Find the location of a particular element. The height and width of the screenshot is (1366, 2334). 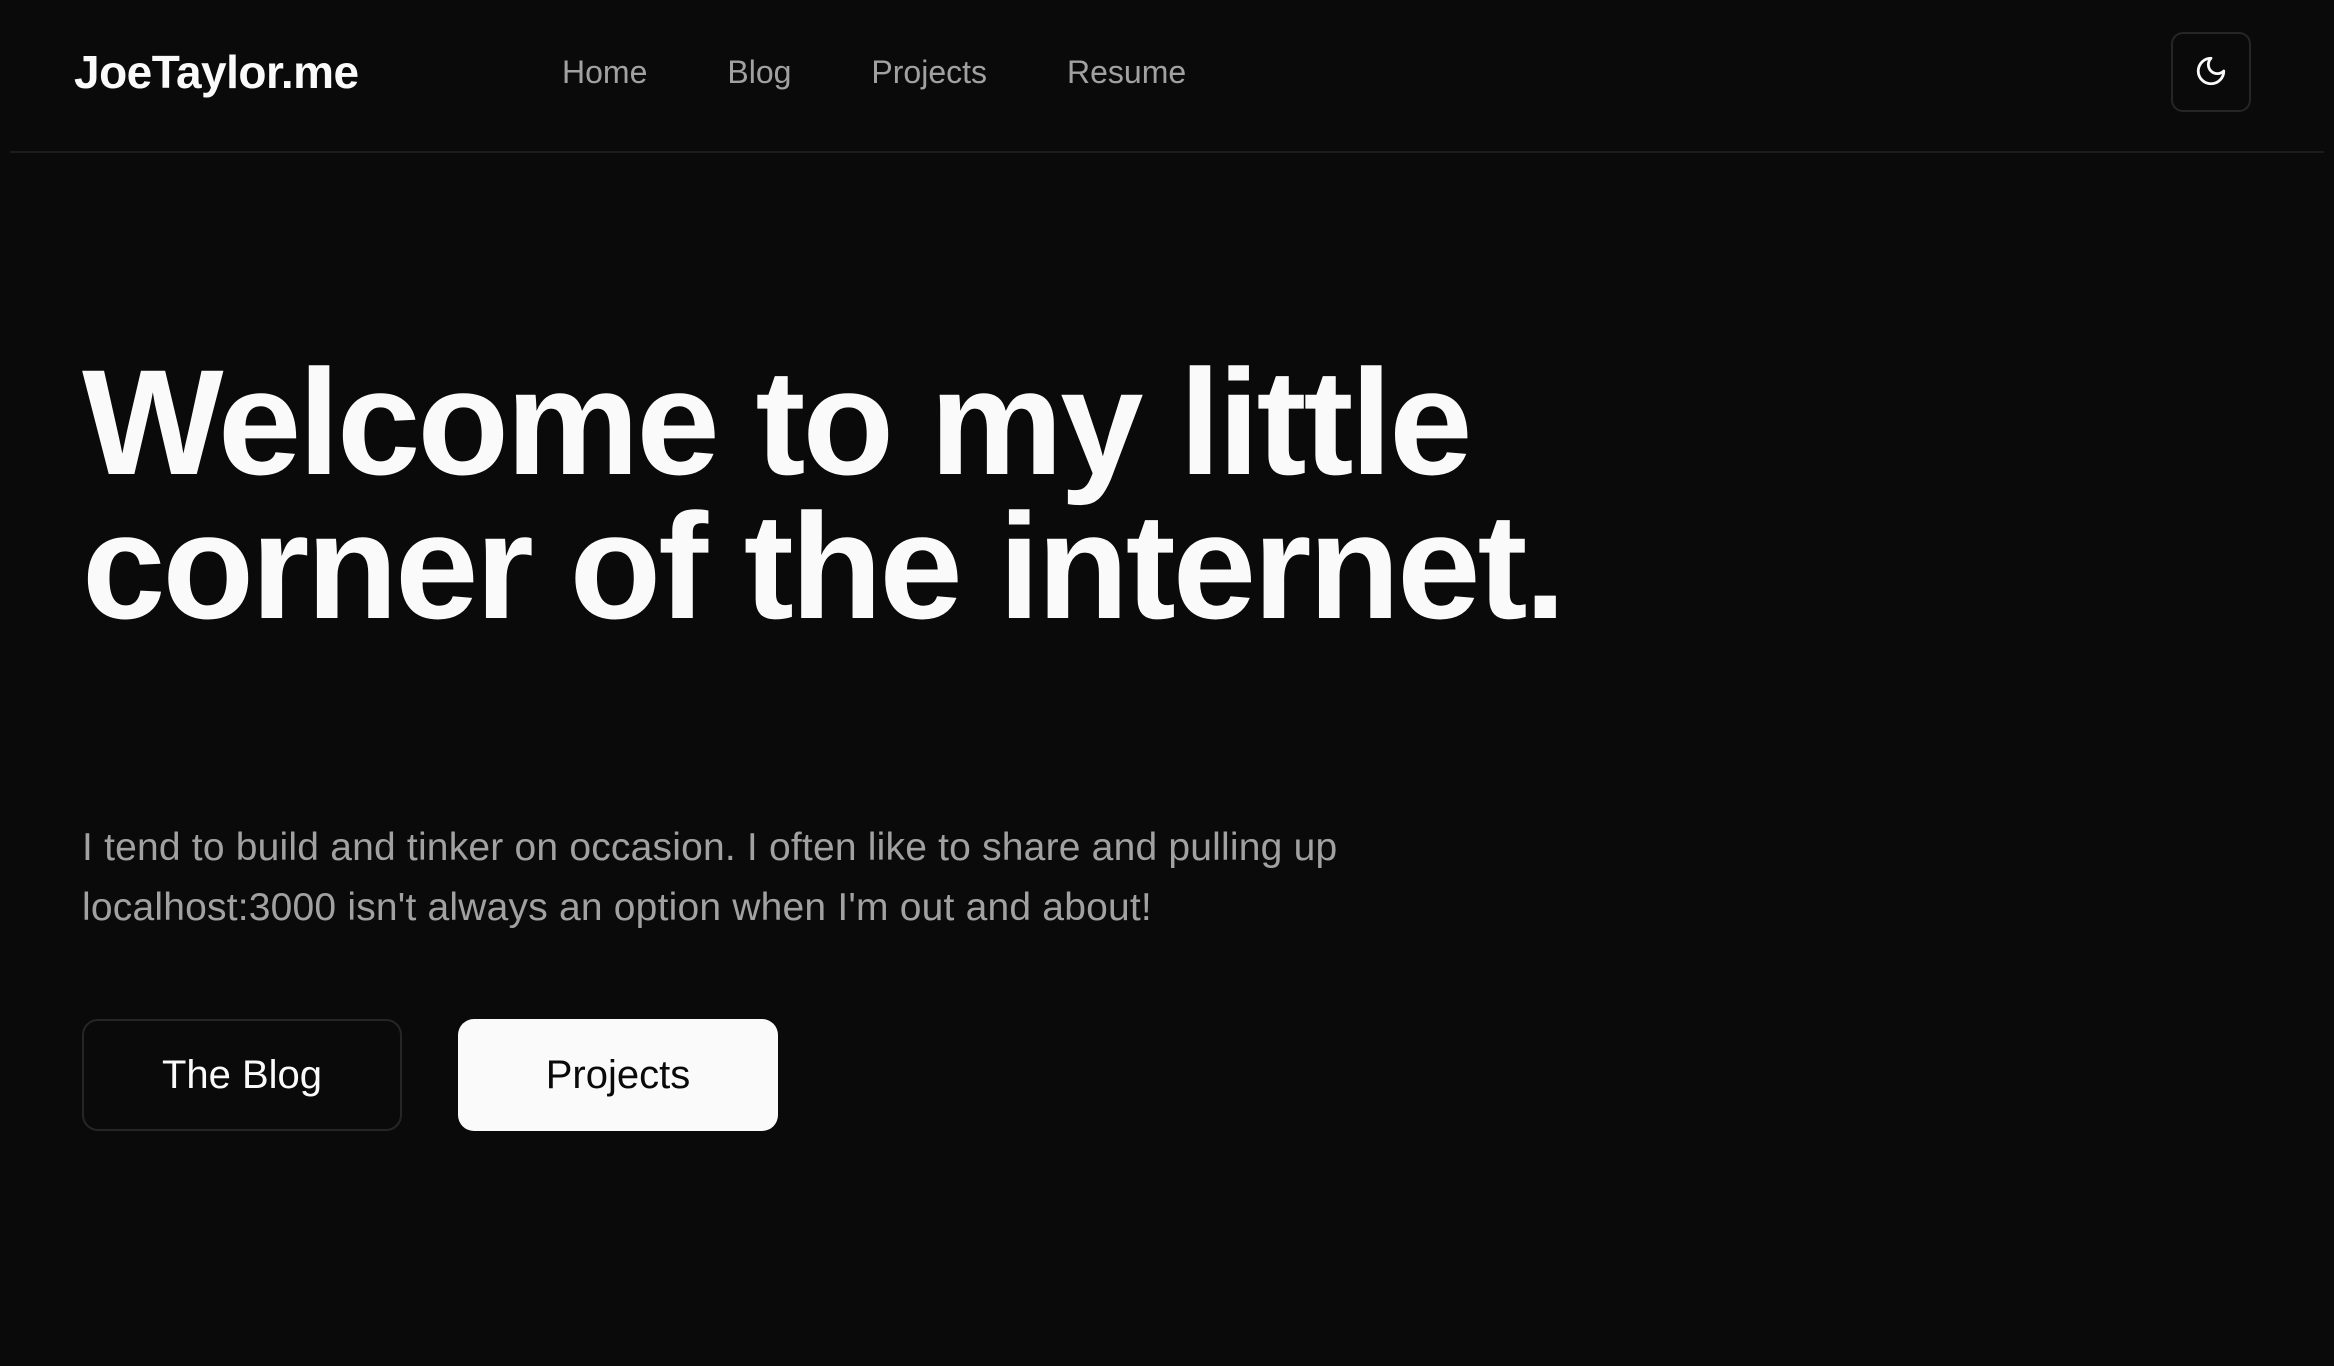

projects-button: Projects is located at coordinates (618, 1075).